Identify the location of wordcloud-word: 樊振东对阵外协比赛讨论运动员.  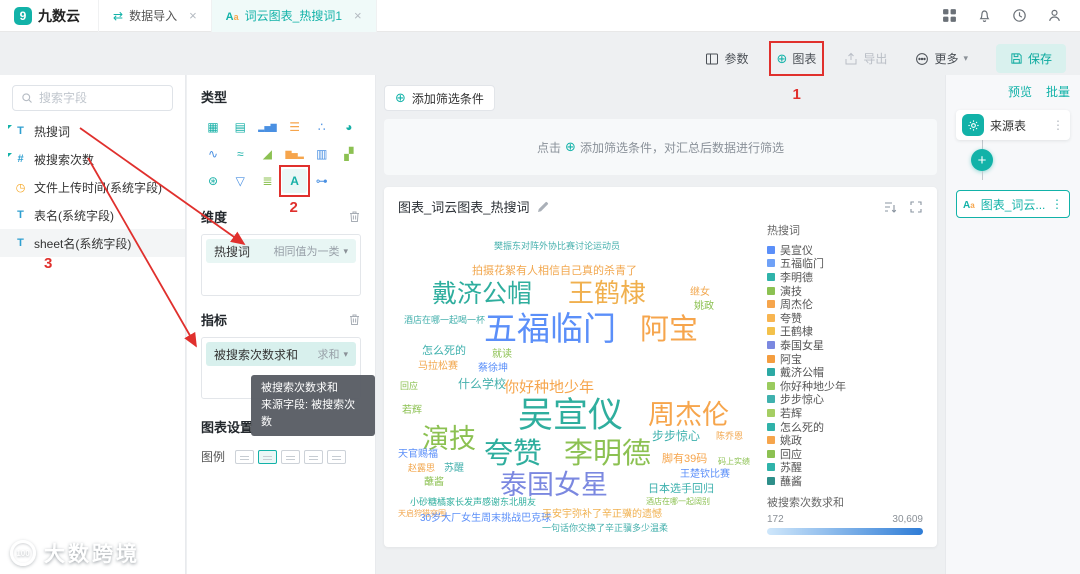
(557, 246).